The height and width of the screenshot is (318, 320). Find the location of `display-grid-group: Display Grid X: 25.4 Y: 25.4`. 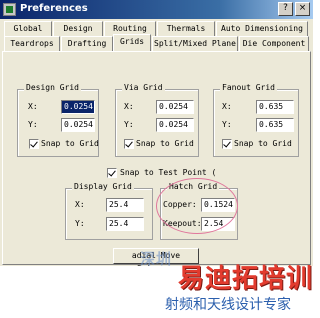

display-grid-group: Display Grid X: 25.4 Y: 25.4 is located at coordinates (109, 211).